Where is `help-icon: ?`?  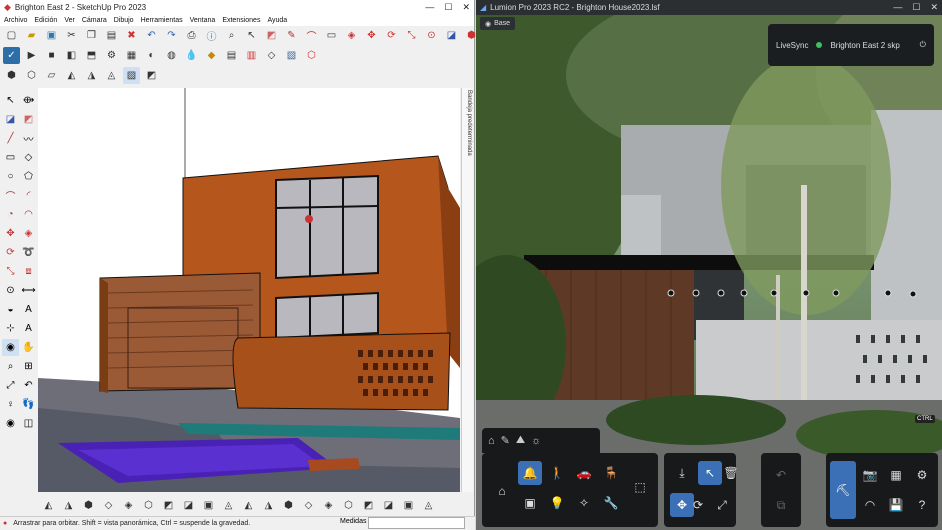
help-icon: ? is located at coordinates (922, 505).